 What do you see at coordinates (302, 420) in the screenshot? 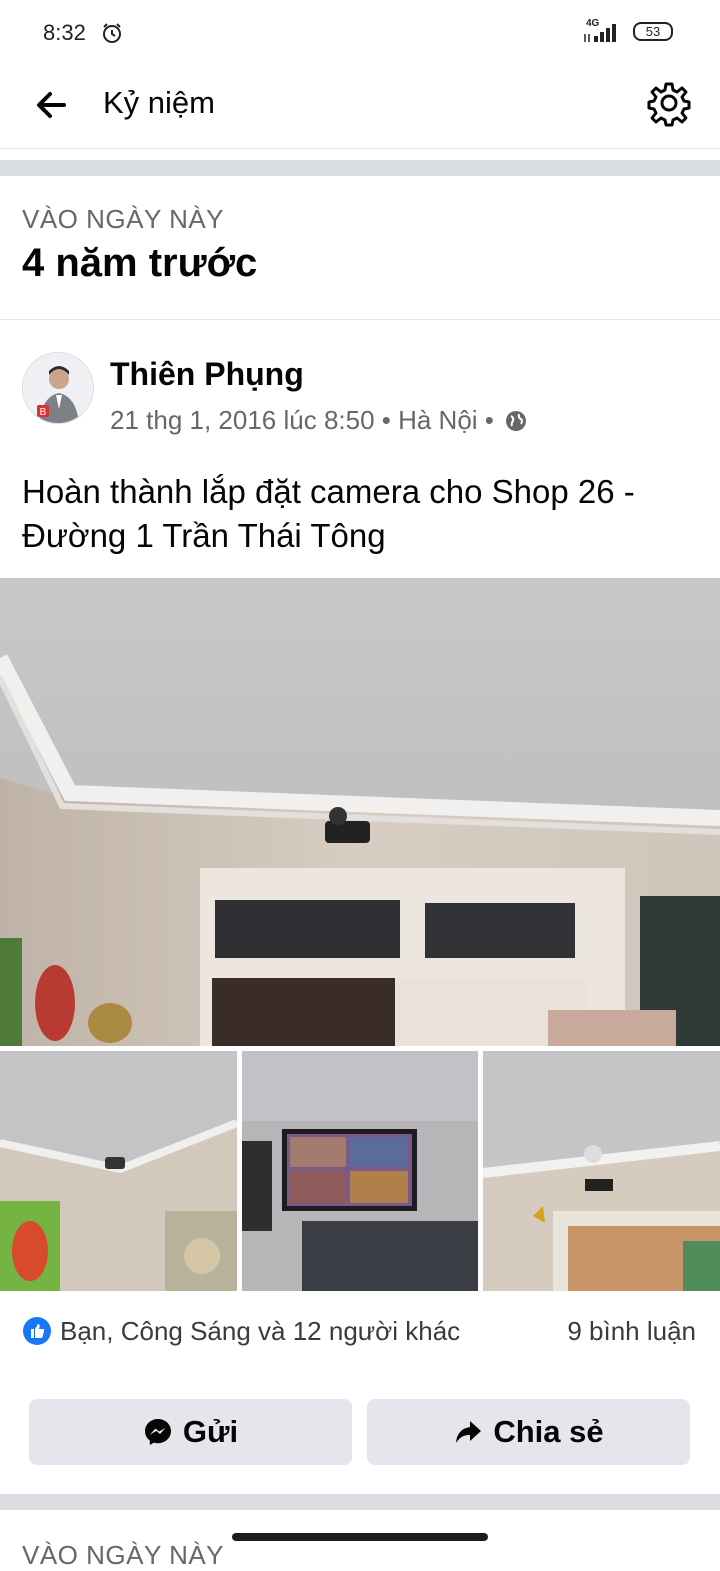
I see `post-timestamp-location: 21 thg 1, 2016 lúc 8:50 • Hà Nội •` at bounding box center [302, 420].